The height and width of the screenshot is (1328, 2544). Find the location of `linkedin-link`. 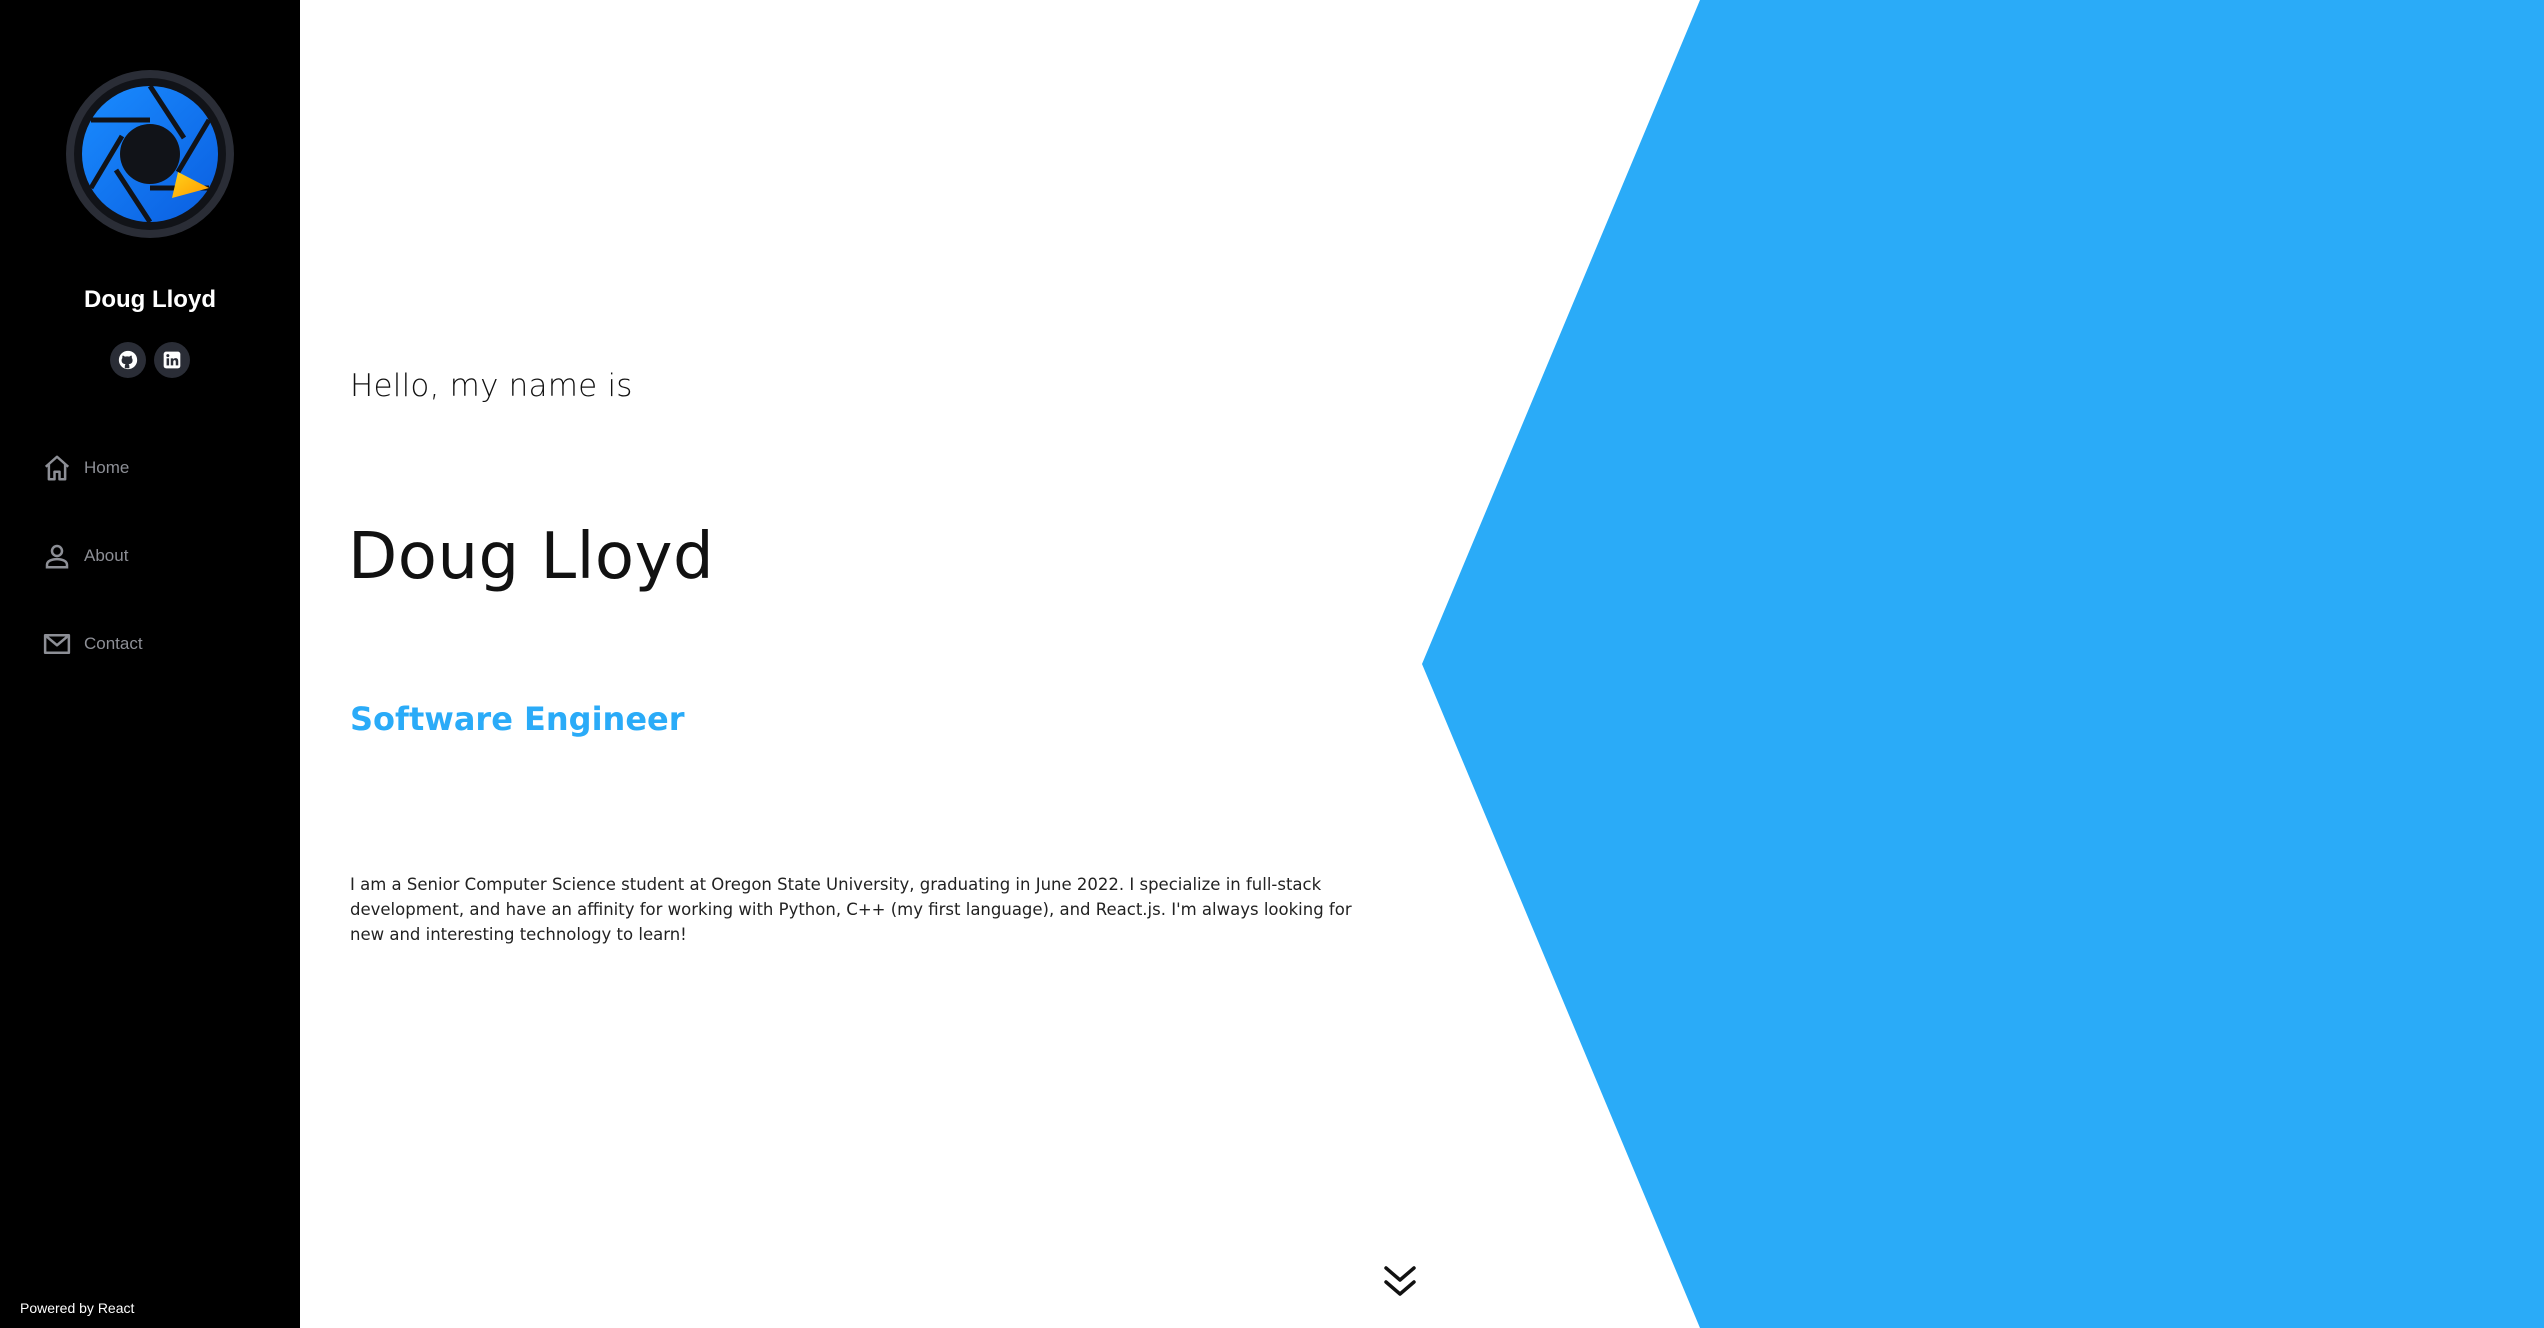

linkedin-link is located at coordinates (172, 360).